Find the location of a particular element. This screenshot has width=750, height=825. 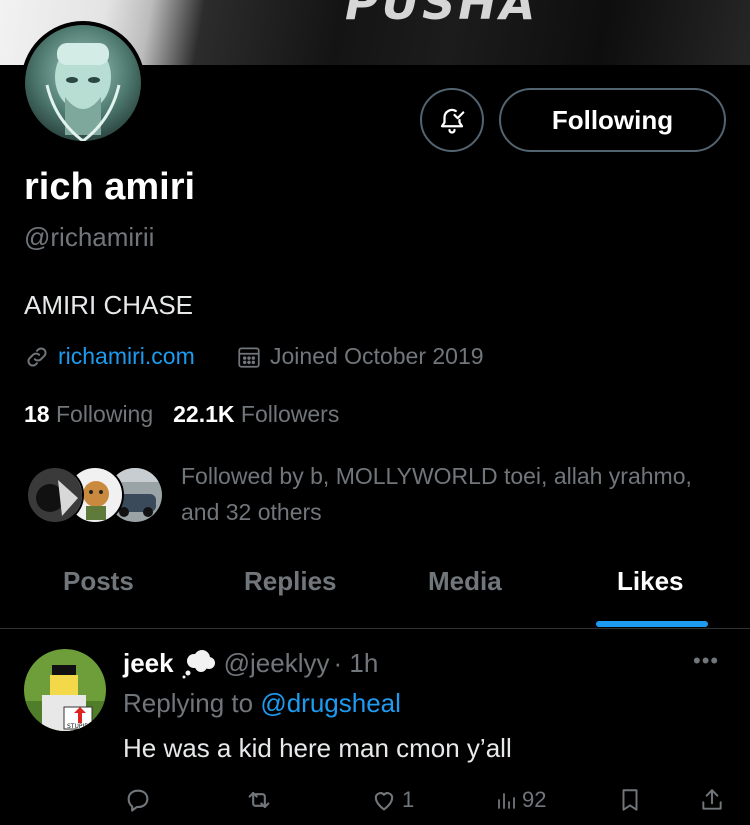

views-chart-icon is located at coordinates (506, 801).